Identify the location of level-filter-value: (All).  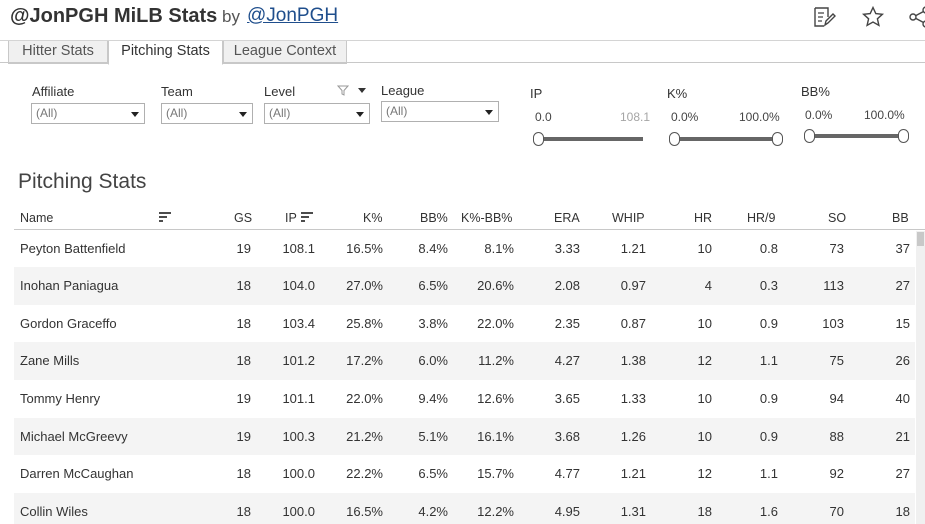
(280, 113).